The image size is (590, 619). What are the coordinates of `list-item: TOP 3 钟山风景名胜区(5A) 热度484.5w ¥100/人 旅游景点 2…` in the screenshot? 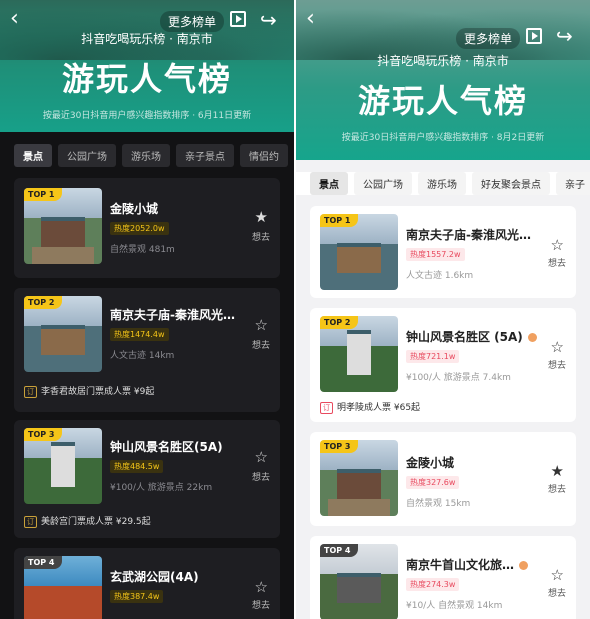 It's located at (147, 479).